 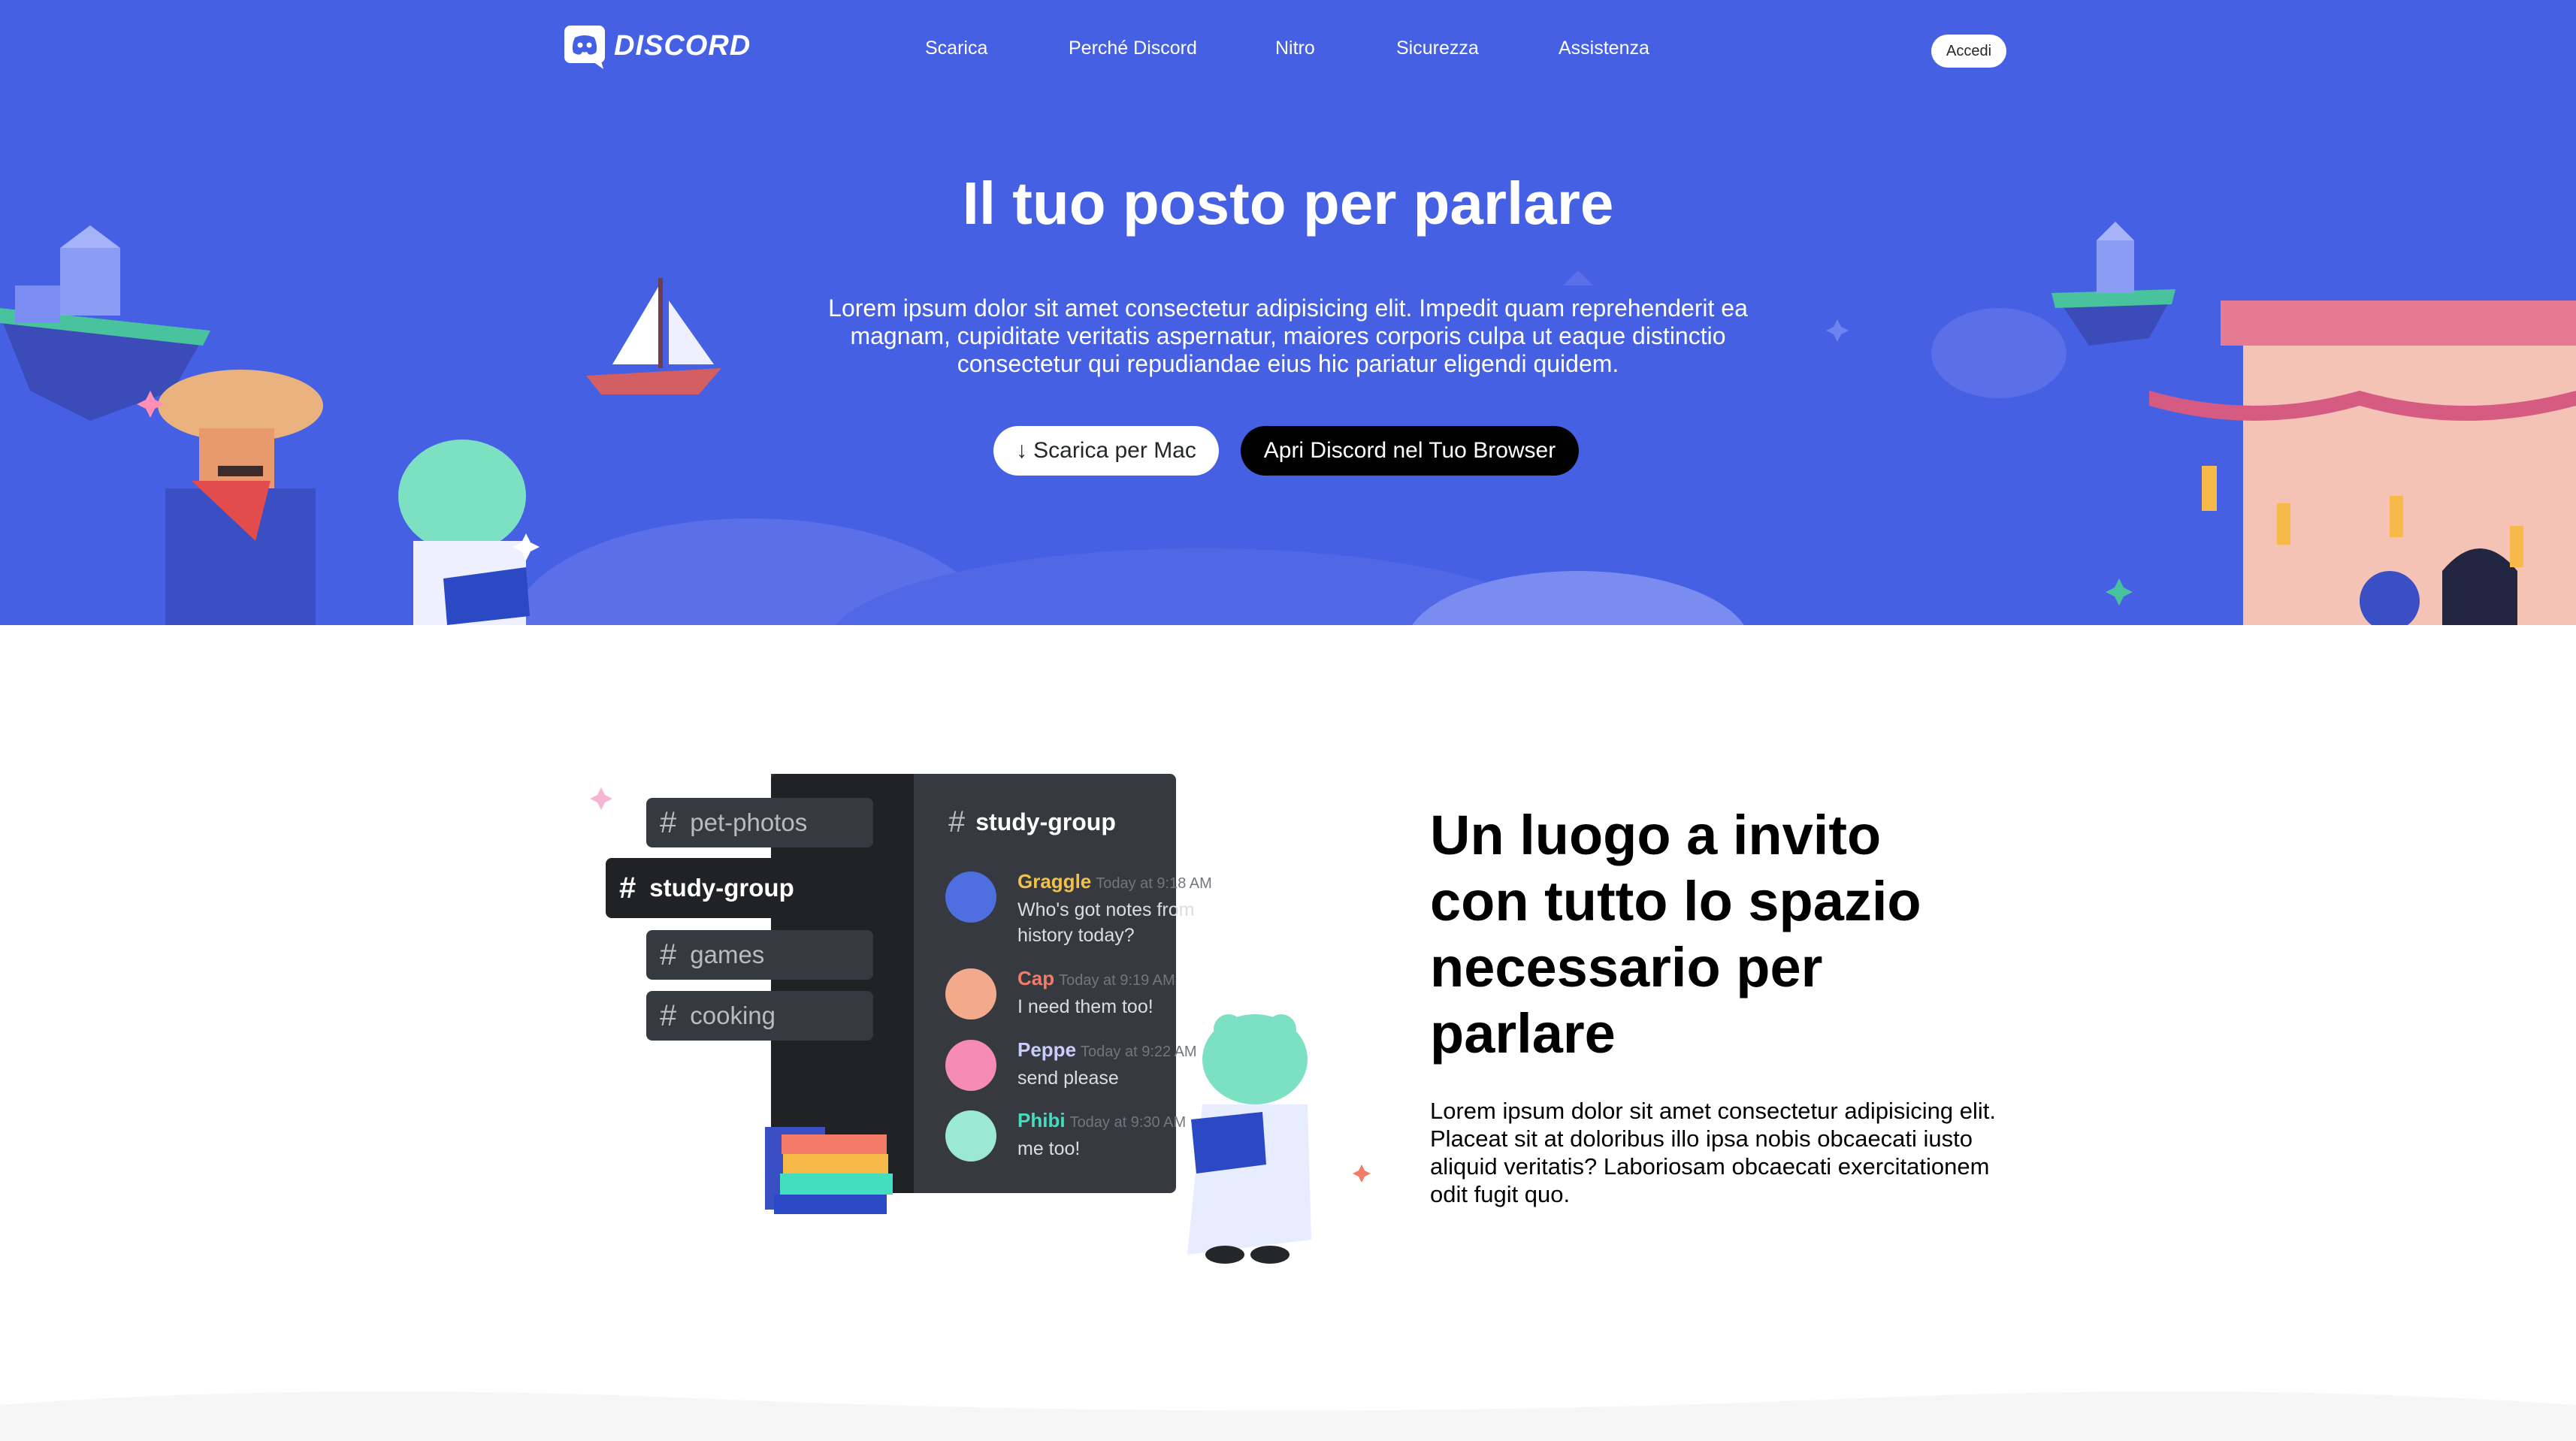 I want to click on hero-title: Il tuo posto per parlare, so click(x=1288, y=203).